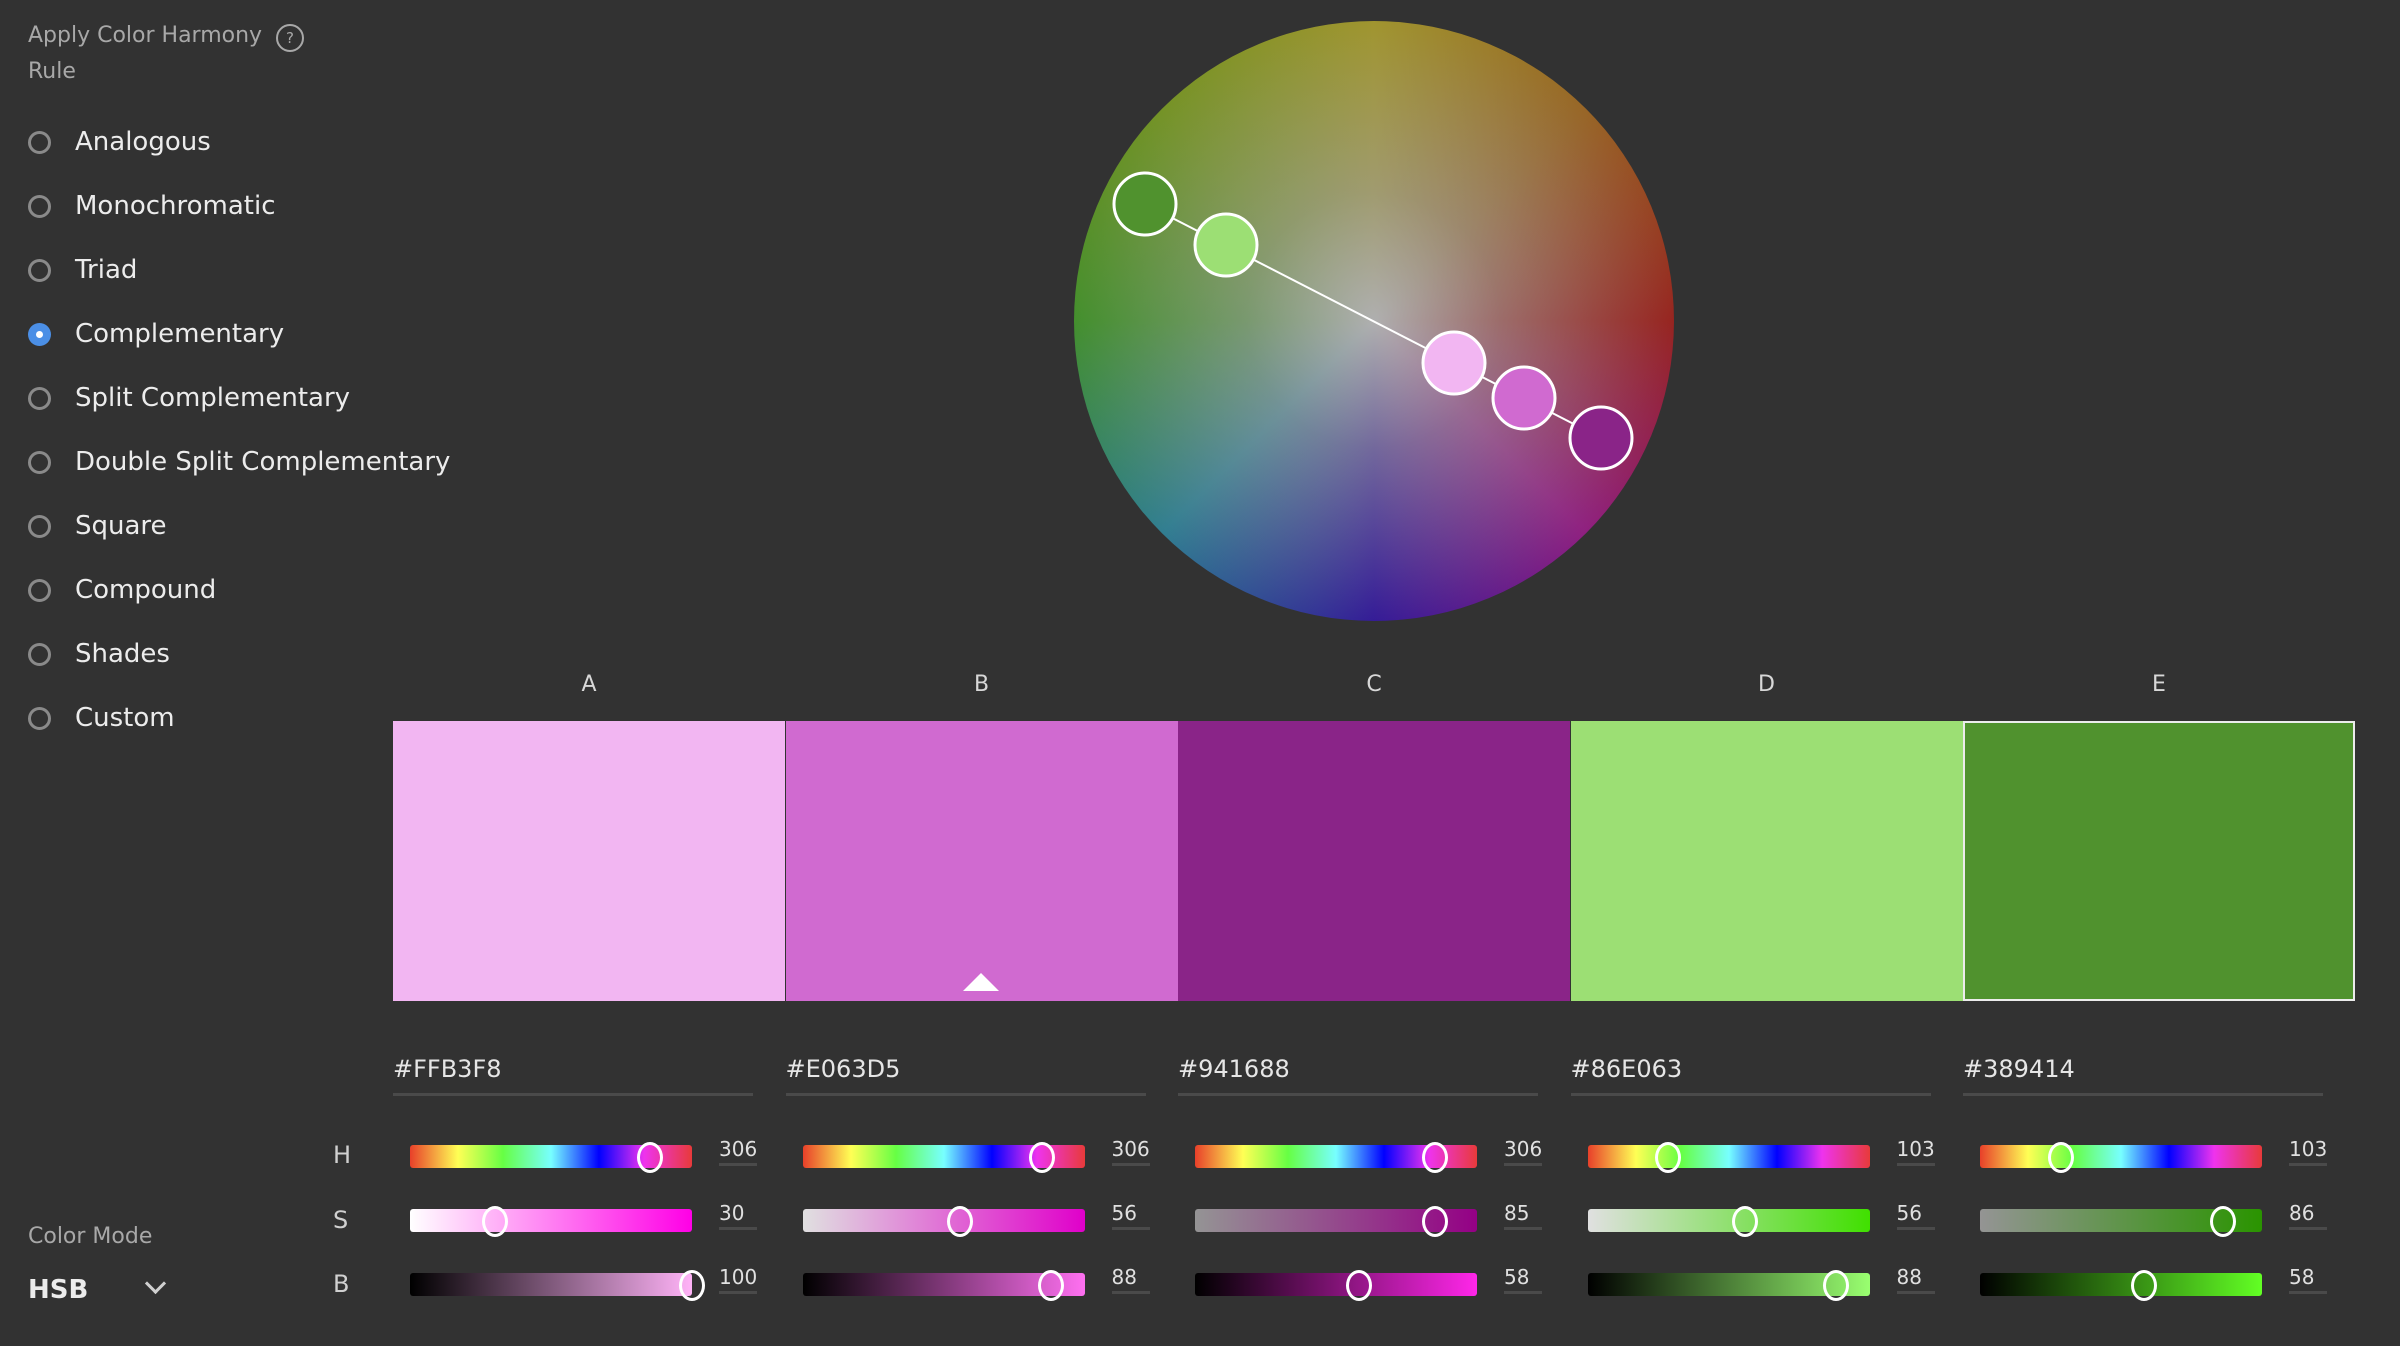 The height and width of the screenshot is (1346, 2400). What do you see at coordinates (1728, 1285) in the screenshot?
I see `slider-b-d` at bounding box center [1728, 1285].